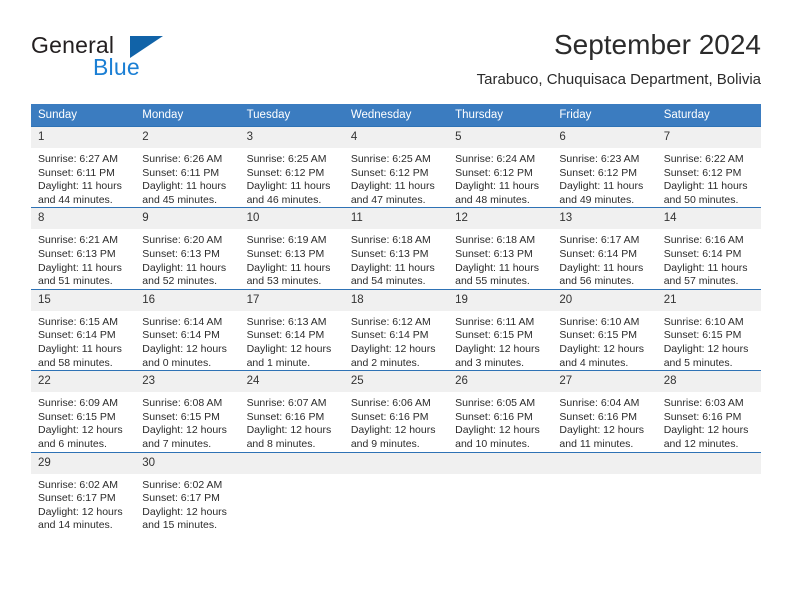 The height and width of the screenshot is (612, 792). What do you see at coordinates (599, 240) in the screenshot?
I see `sunrise-time: Sunrise: 6:17 AM` at bounding box center [599, 240].